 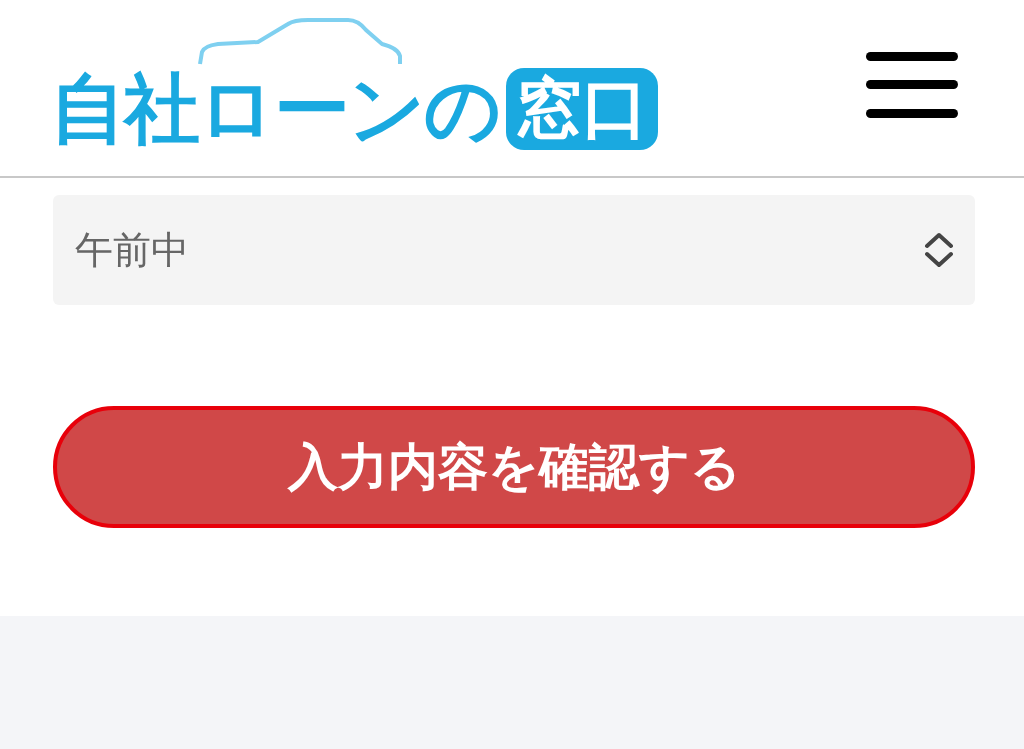 I want to click on chevron-up-down-icon, so click(x=939, y=250).